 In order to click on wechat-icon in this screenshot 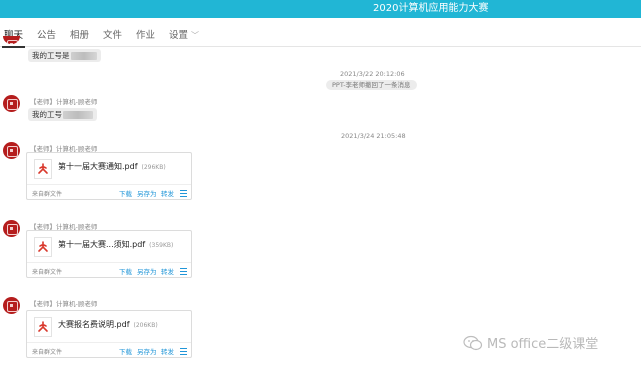, I will do `click(473, 345)`.